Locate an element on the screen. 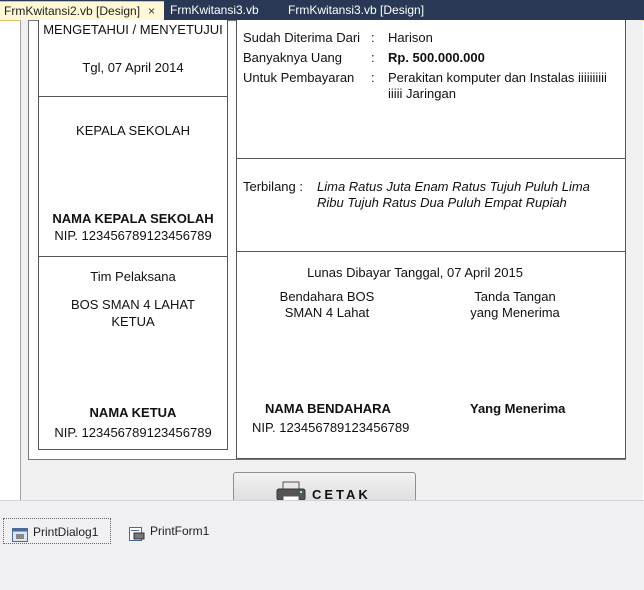  print-dialog-component: PrintDialog1 is located at coordinates (57, 531).